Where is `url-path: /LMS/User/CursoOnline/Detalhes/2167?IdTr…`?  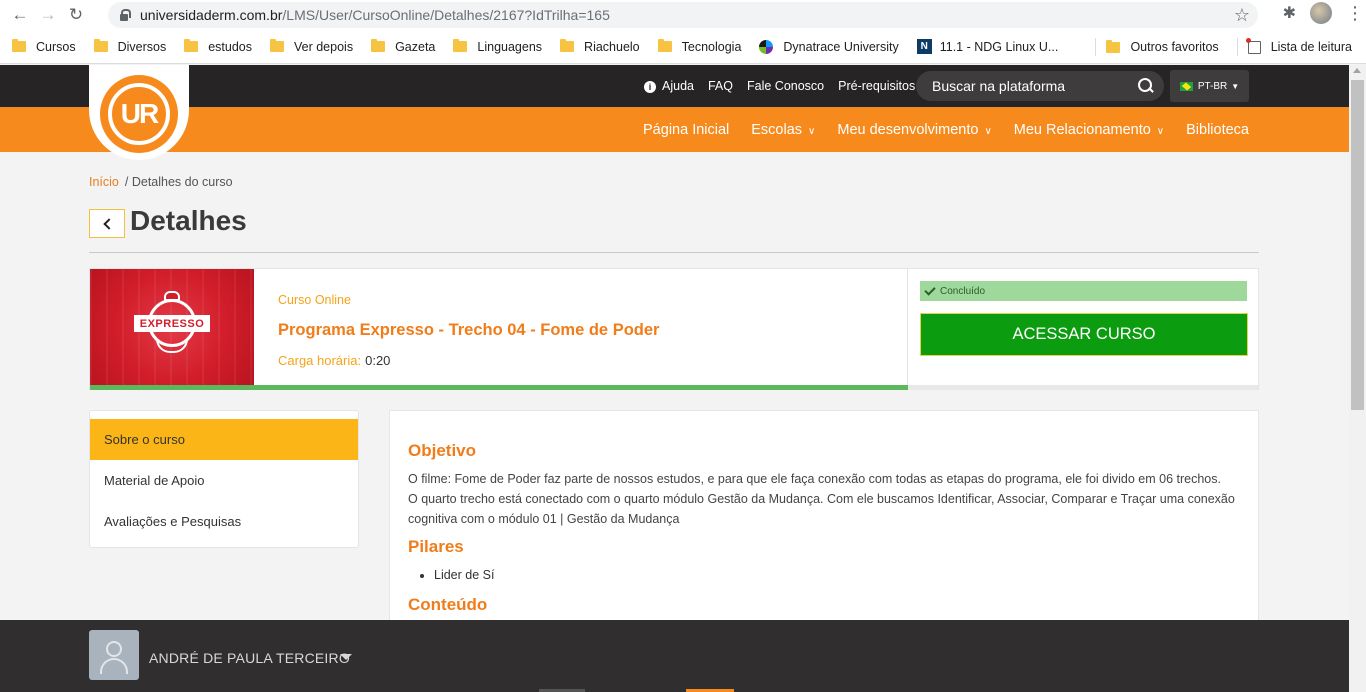
url-path: /LMS/User/CursoOnline/Detalhes/2167?IdTr… is located at coordinates (446, 15).